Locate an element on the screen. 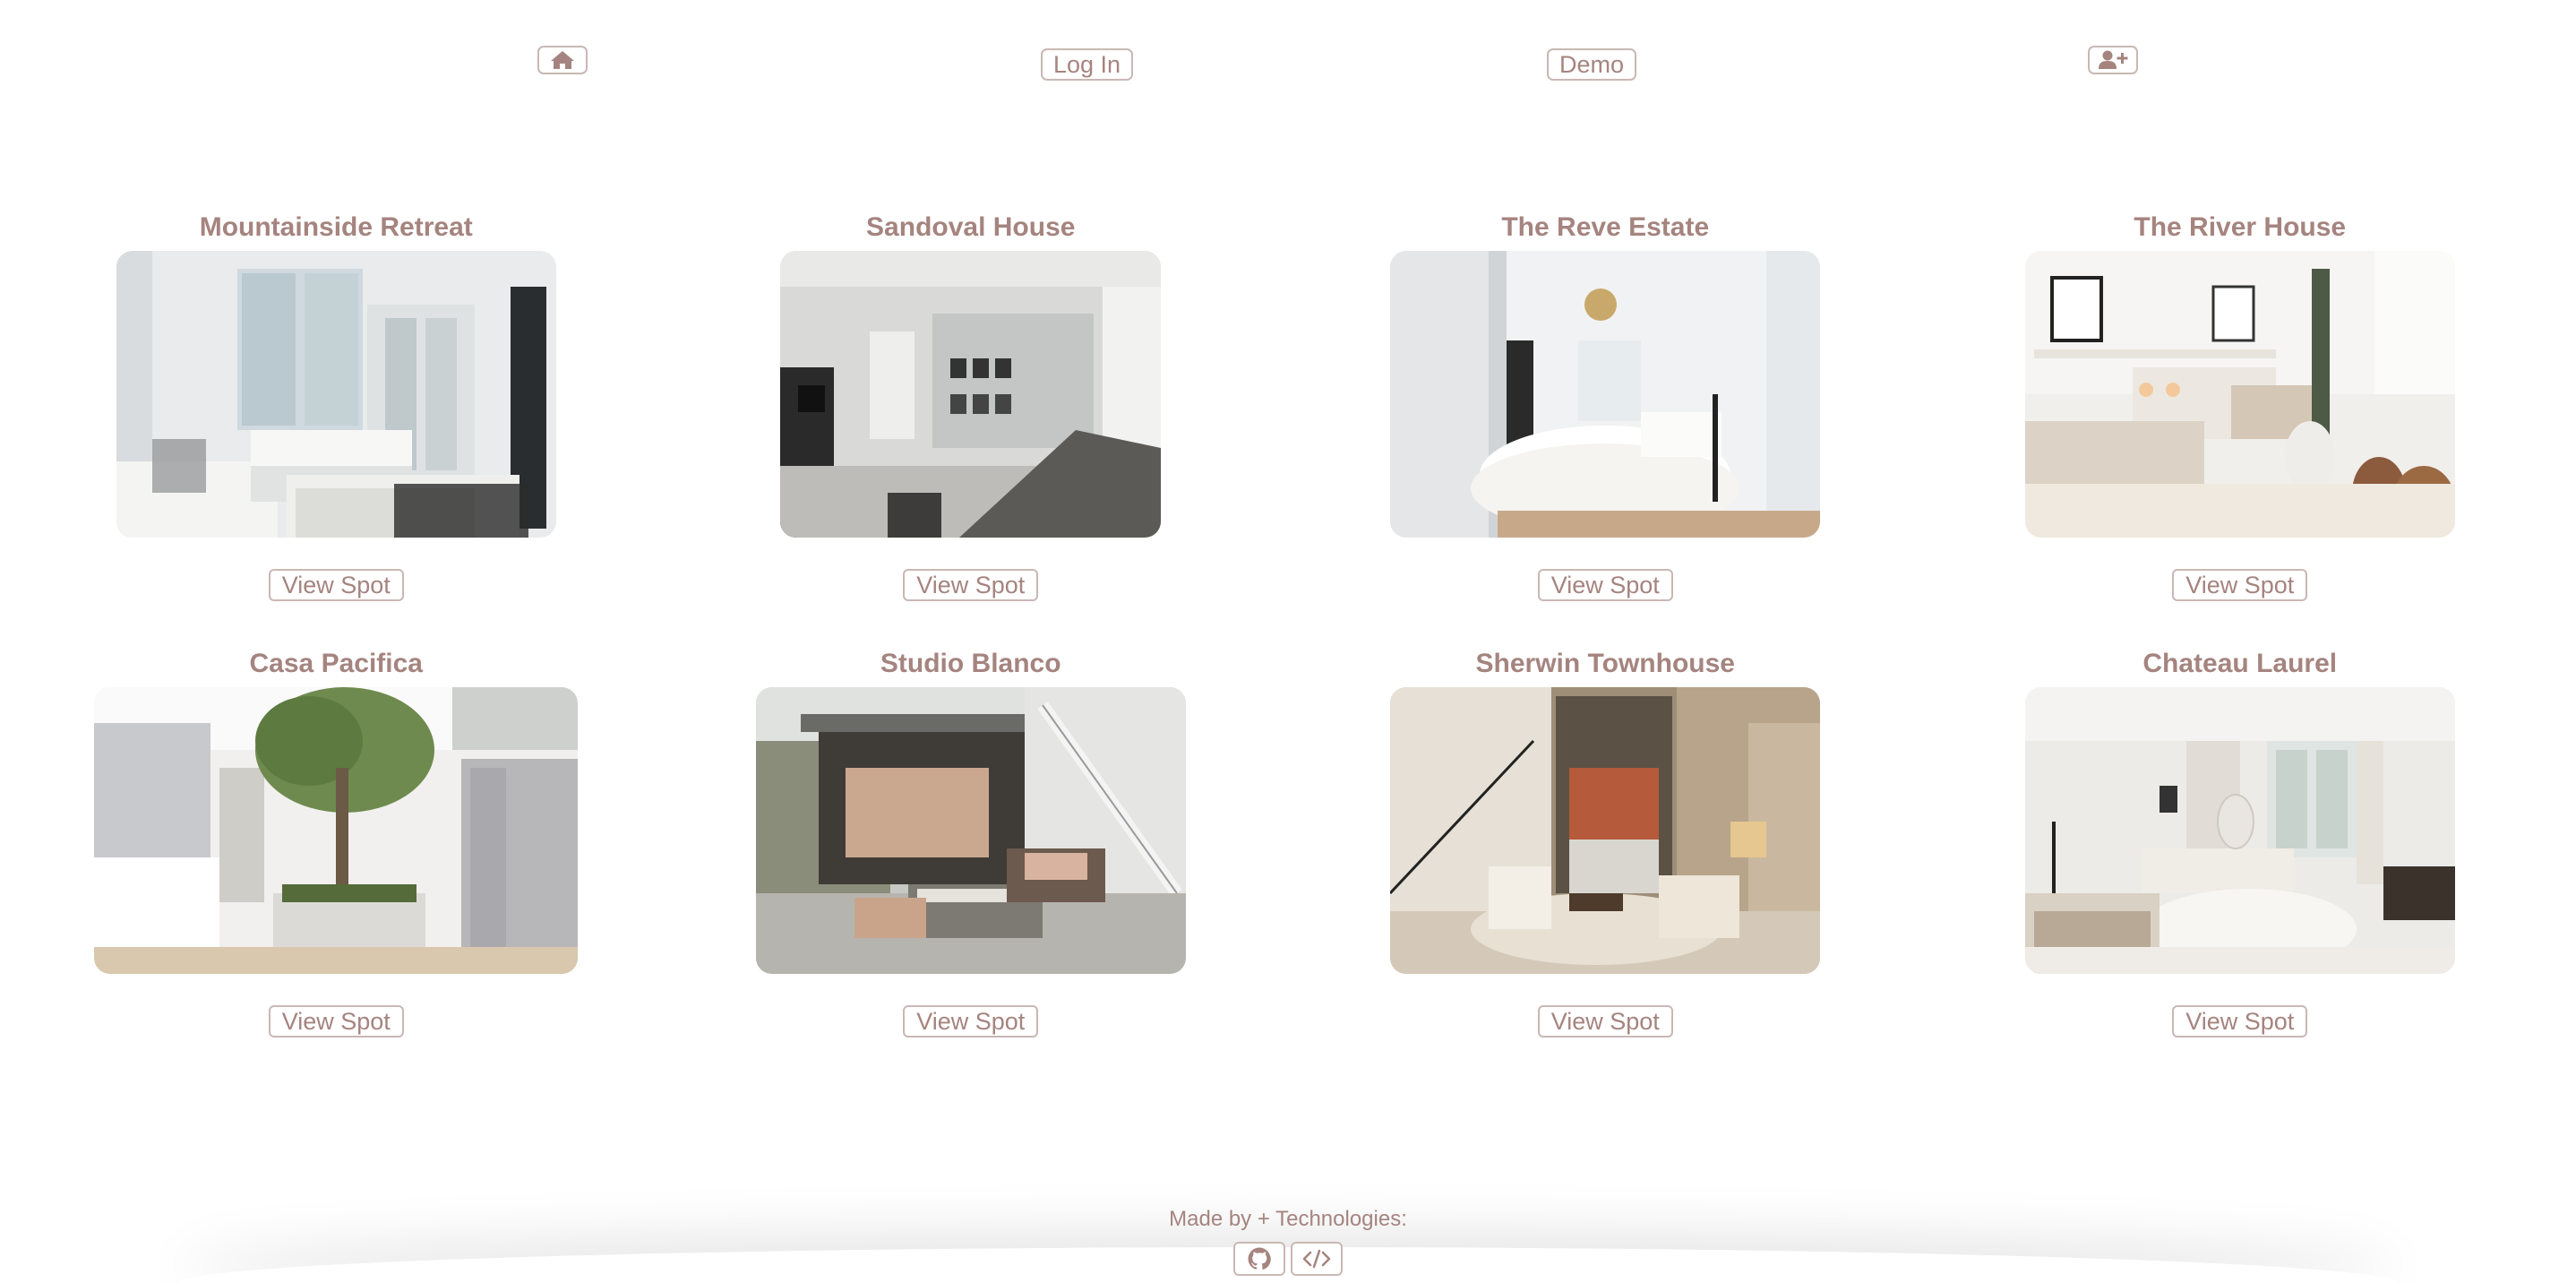  spot-title: The River House is located at coordinates (2240, 227).